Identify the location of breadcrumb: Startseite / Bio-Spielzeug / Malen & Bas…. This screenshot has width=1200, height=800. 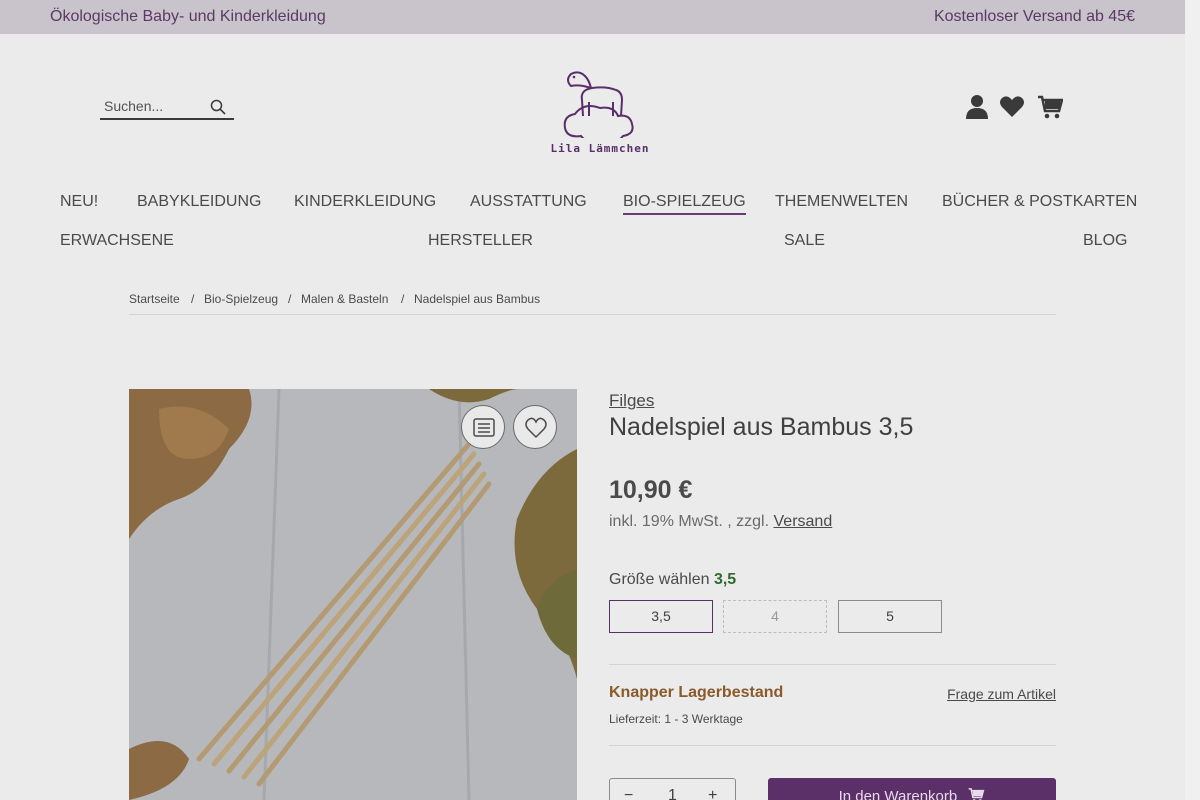
(592, 302).